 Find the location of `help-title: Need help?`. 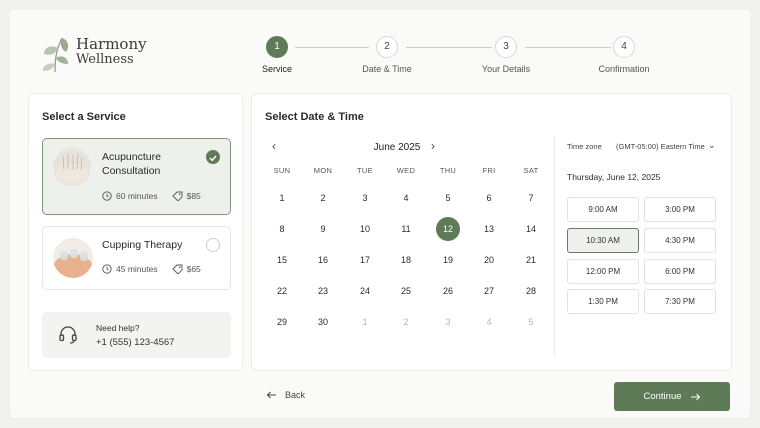

help-title: Need help? is located at coordinates (118, 328).